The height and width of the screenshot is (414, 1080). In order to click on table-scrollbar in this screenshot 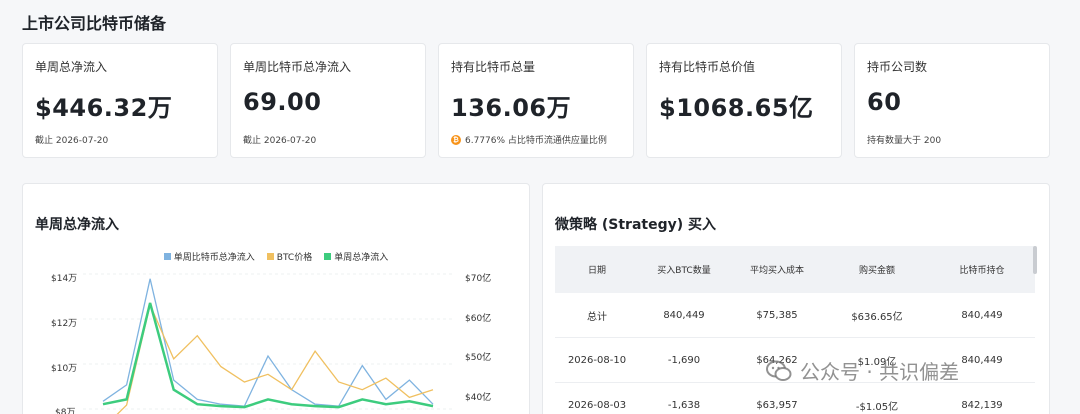, I will do `click(1035, 260)`.